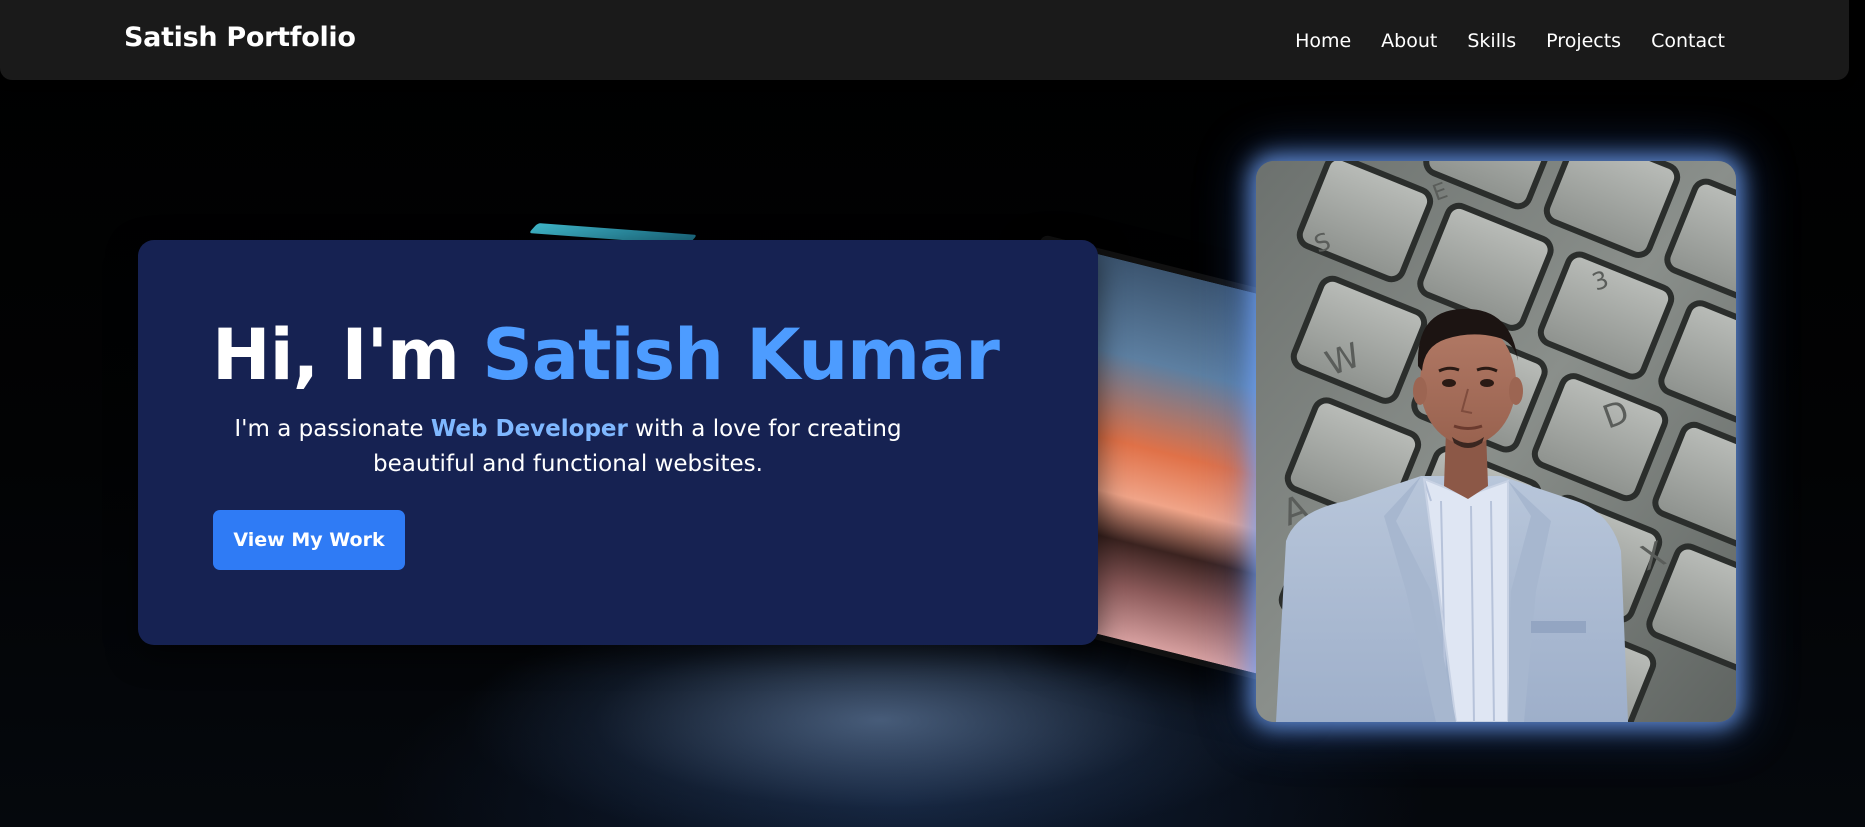  I want to click on nav-link-contact: Contact, so click(1688, 41).